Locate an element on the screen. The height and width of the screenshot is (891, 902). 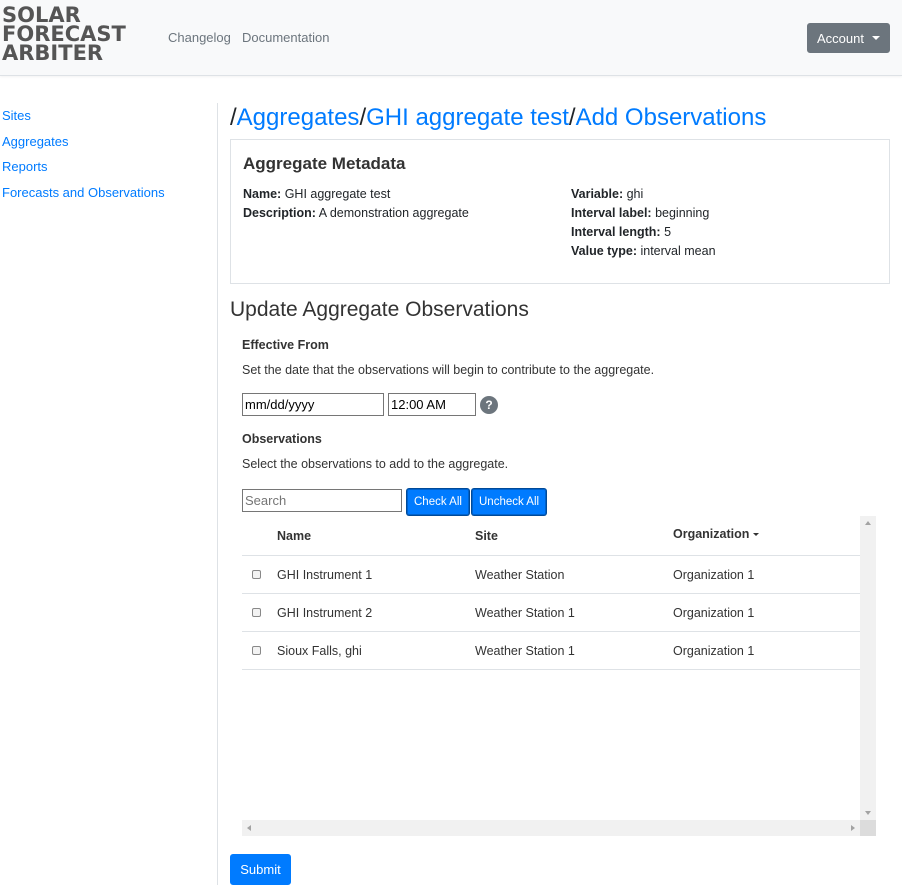
uncheck-all-button: Uncheck All is located at coordinates (509, 502).